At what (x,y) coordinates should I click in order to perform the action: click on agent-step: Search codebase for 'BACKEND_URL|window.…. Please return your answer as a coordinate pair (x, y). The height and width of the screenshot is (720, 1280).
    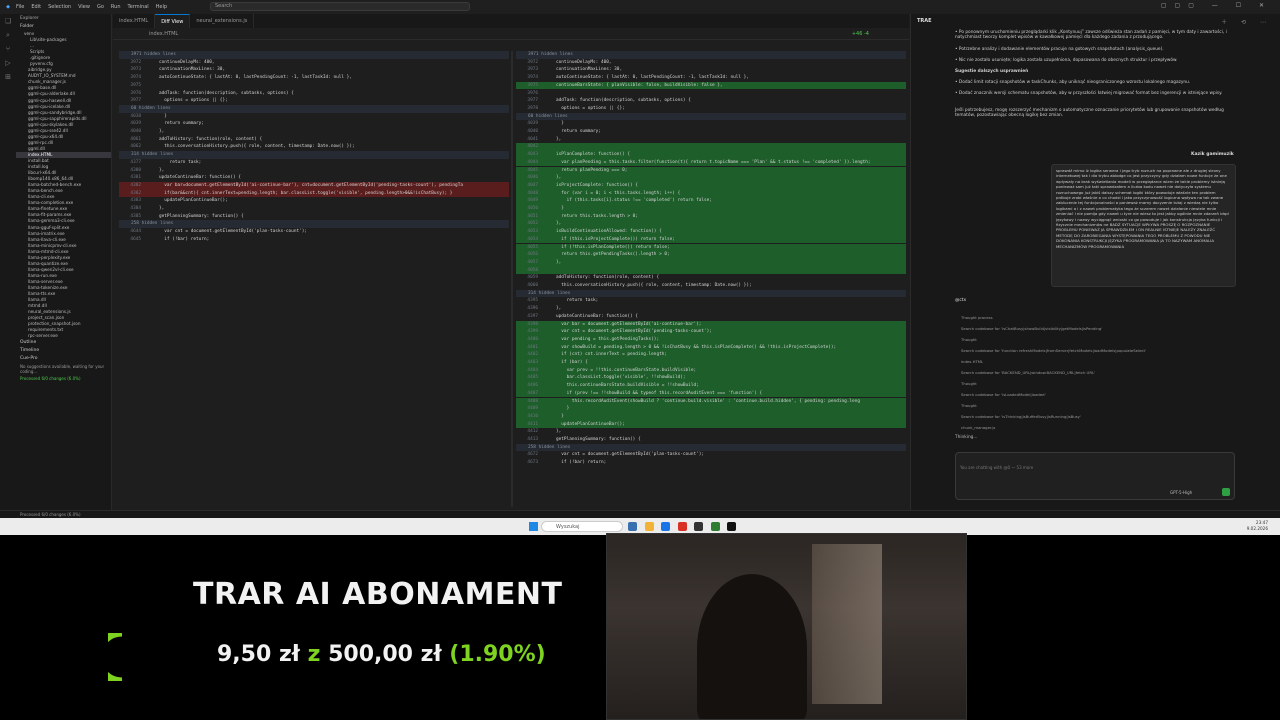
    Looking at the image, I should click on (1028, 372).